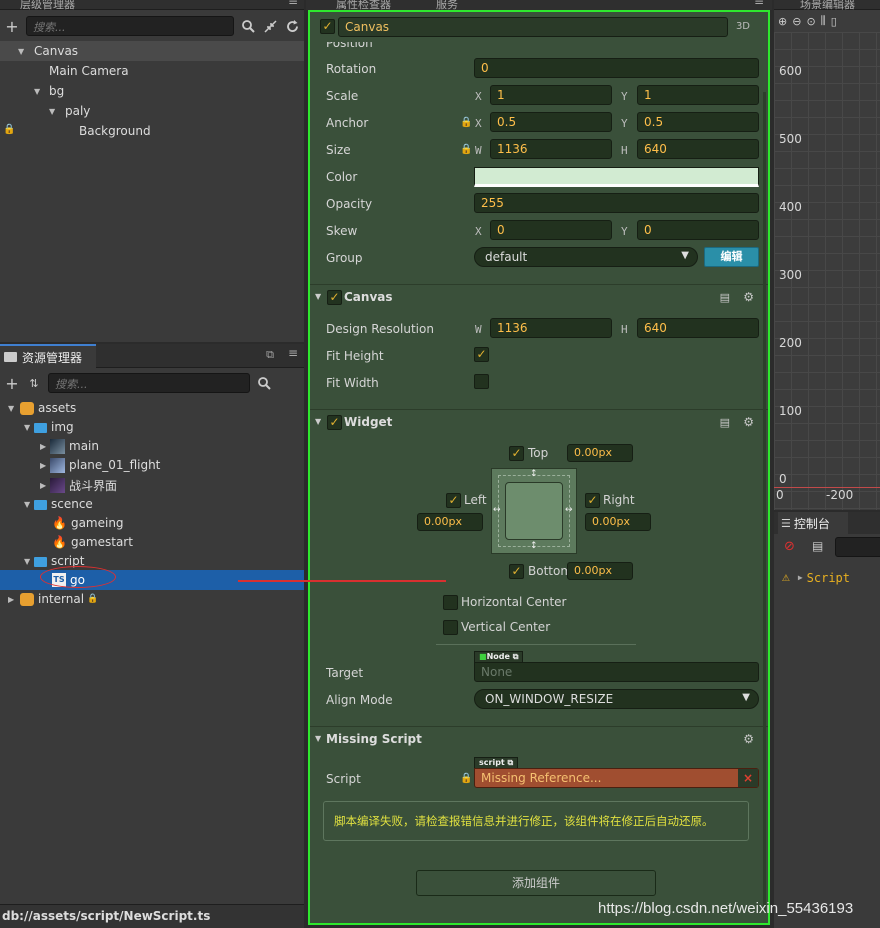 The image size is (880, 928). What do you see at coordinates (334, 297) in the screenshot?
I see `canvas-enabled-checkbox: ✓` at bounding box center [334, 297].